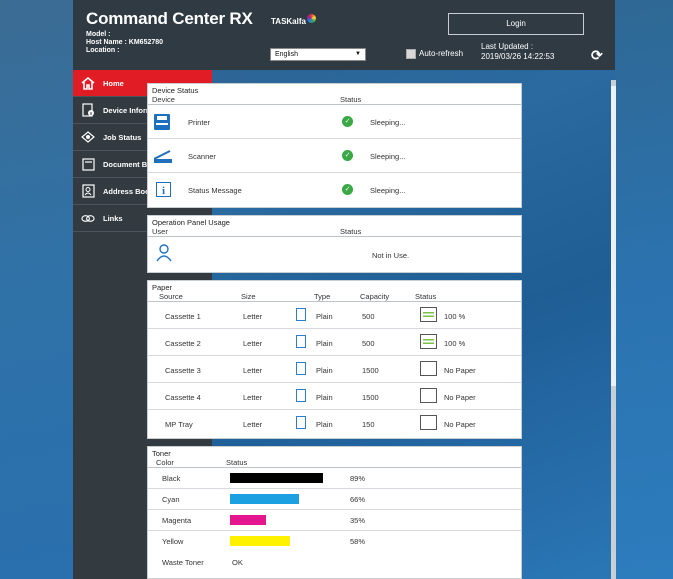  What do you see at coordinates (334, 315) in the screenshot?
I see `table-row: Cassette 1 Letter Plain 500 100 %` at bounding box center [334, 315].